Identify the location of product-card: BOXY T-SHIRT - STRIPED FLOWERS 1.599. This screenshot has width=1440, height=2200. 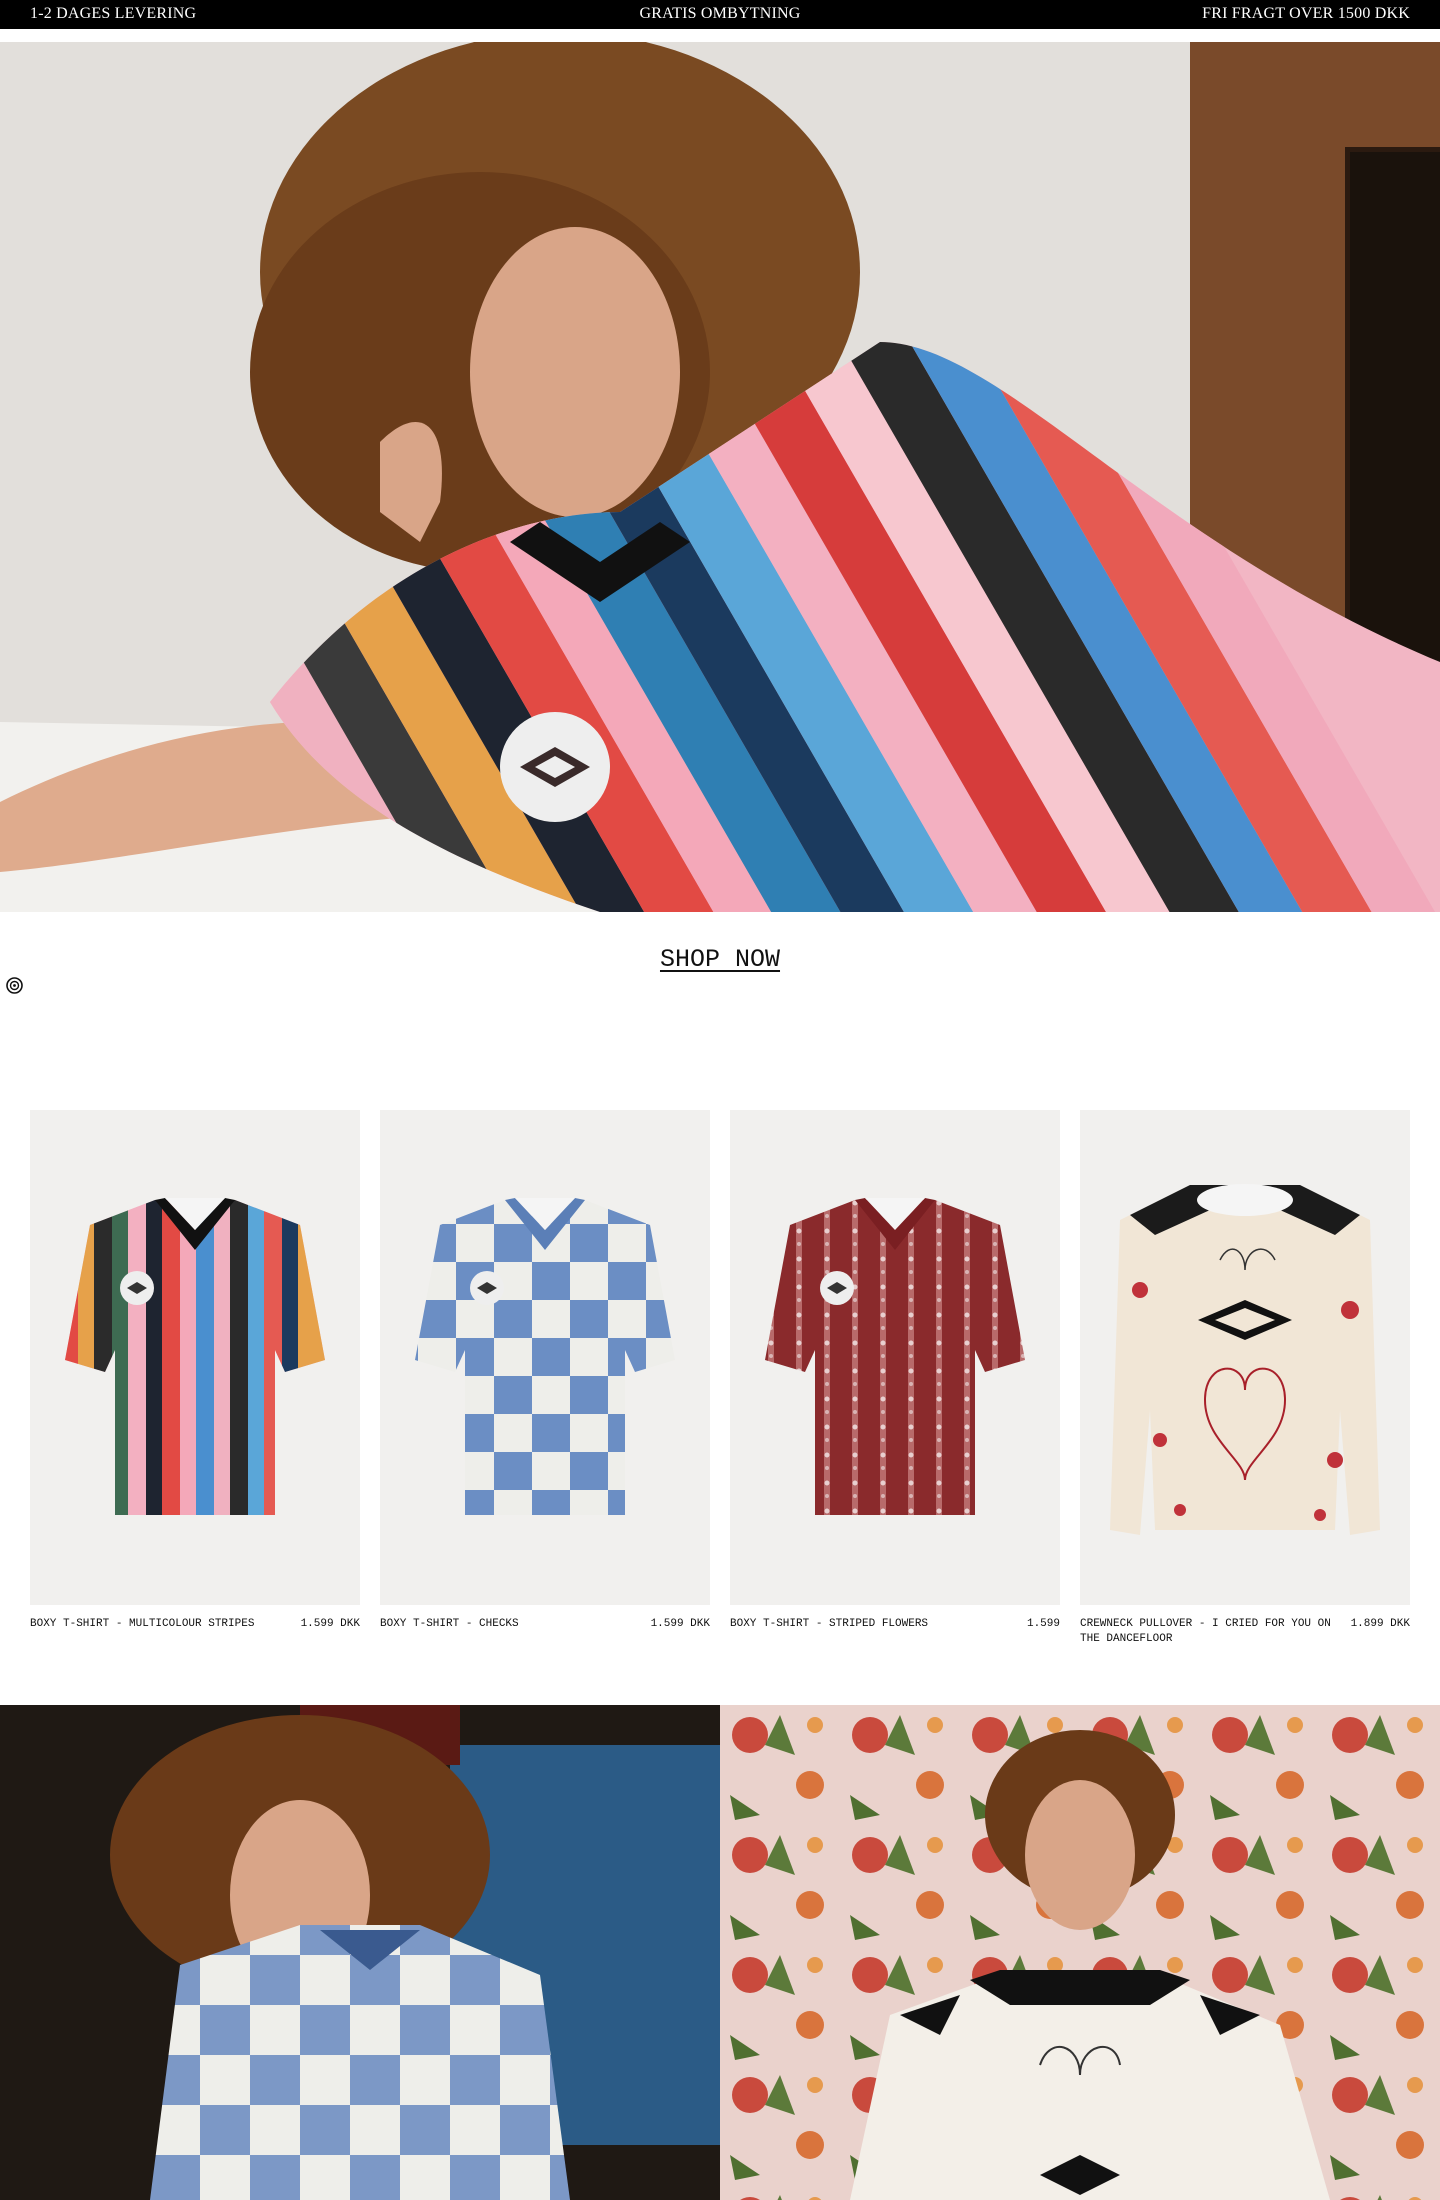
(895, 1371).